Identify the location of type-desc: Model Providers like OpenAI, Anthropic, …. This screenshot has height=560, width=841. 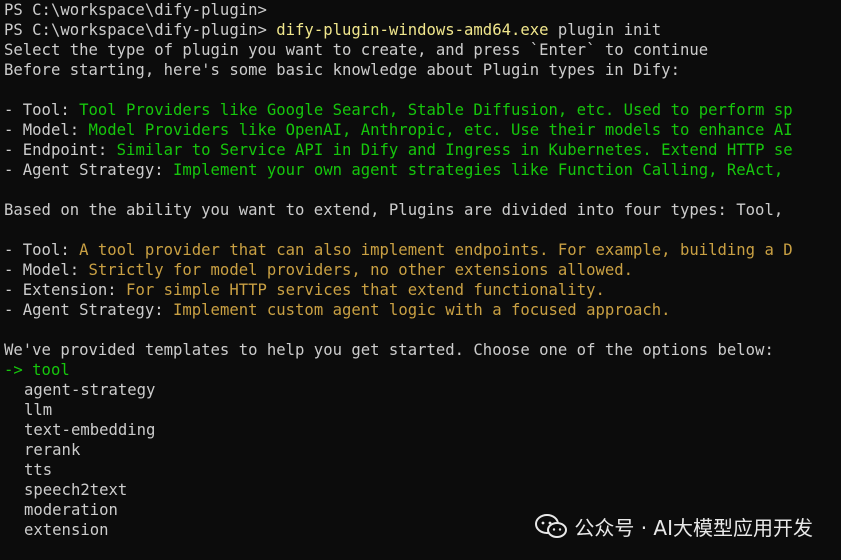
(436, 130).